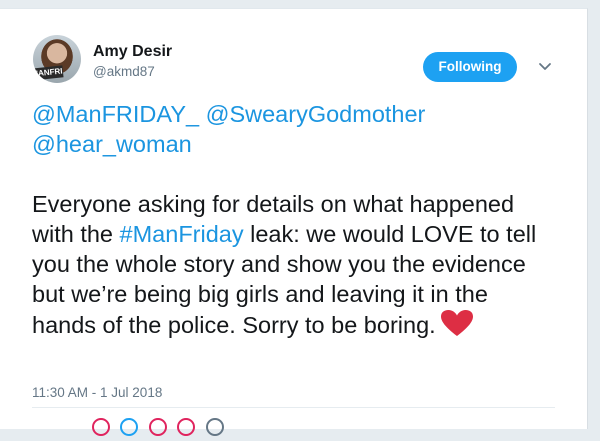 Image resolution: width=600 pixels, height=441 pixels. Describe the element at coordinates (132, 52) in the screenshot. I see `display-name: Amy Desir` at that location.